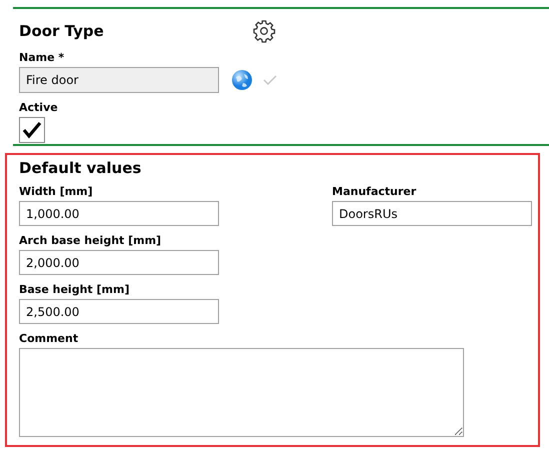  I want to click on input-field: 2,500.00, so click(119, 311).